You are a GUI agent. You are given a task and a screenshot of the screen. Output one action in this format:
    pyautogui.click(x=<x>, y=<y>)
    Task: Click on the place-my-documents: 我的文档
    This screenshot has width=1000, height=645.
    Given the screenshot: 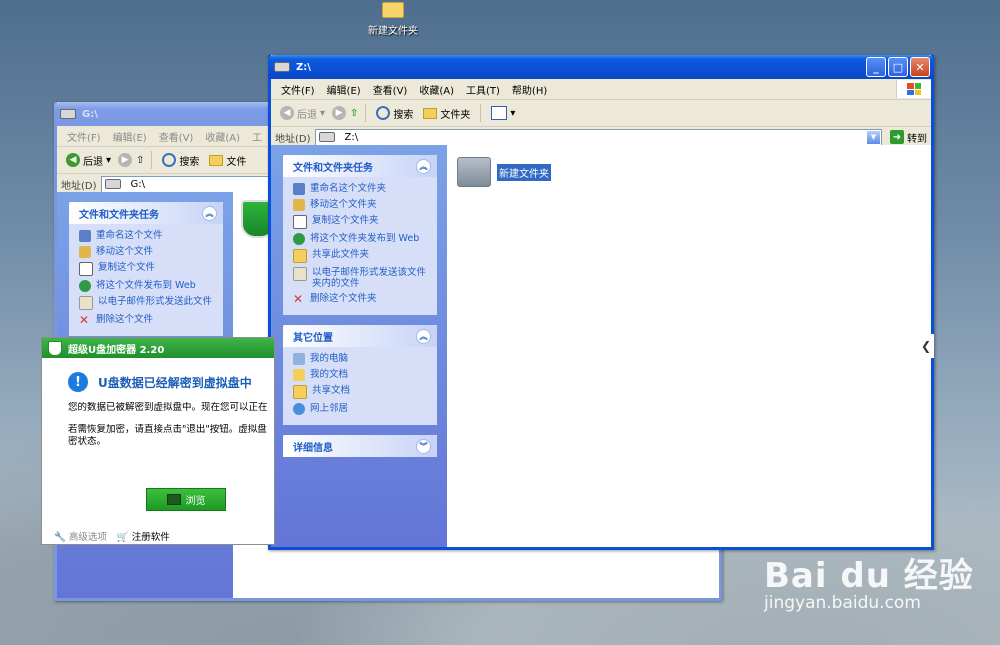 What is the action you would take?
    pyautogui.click(x=362, y=375)
    